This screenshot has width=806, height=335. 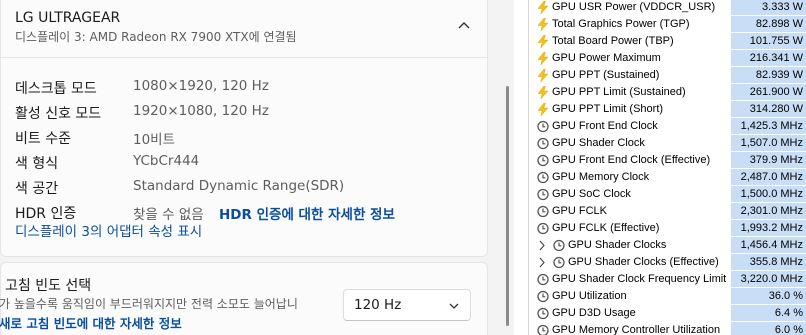 I want to click on sensor-value: 314.280 W, so click(x=768, y=109).